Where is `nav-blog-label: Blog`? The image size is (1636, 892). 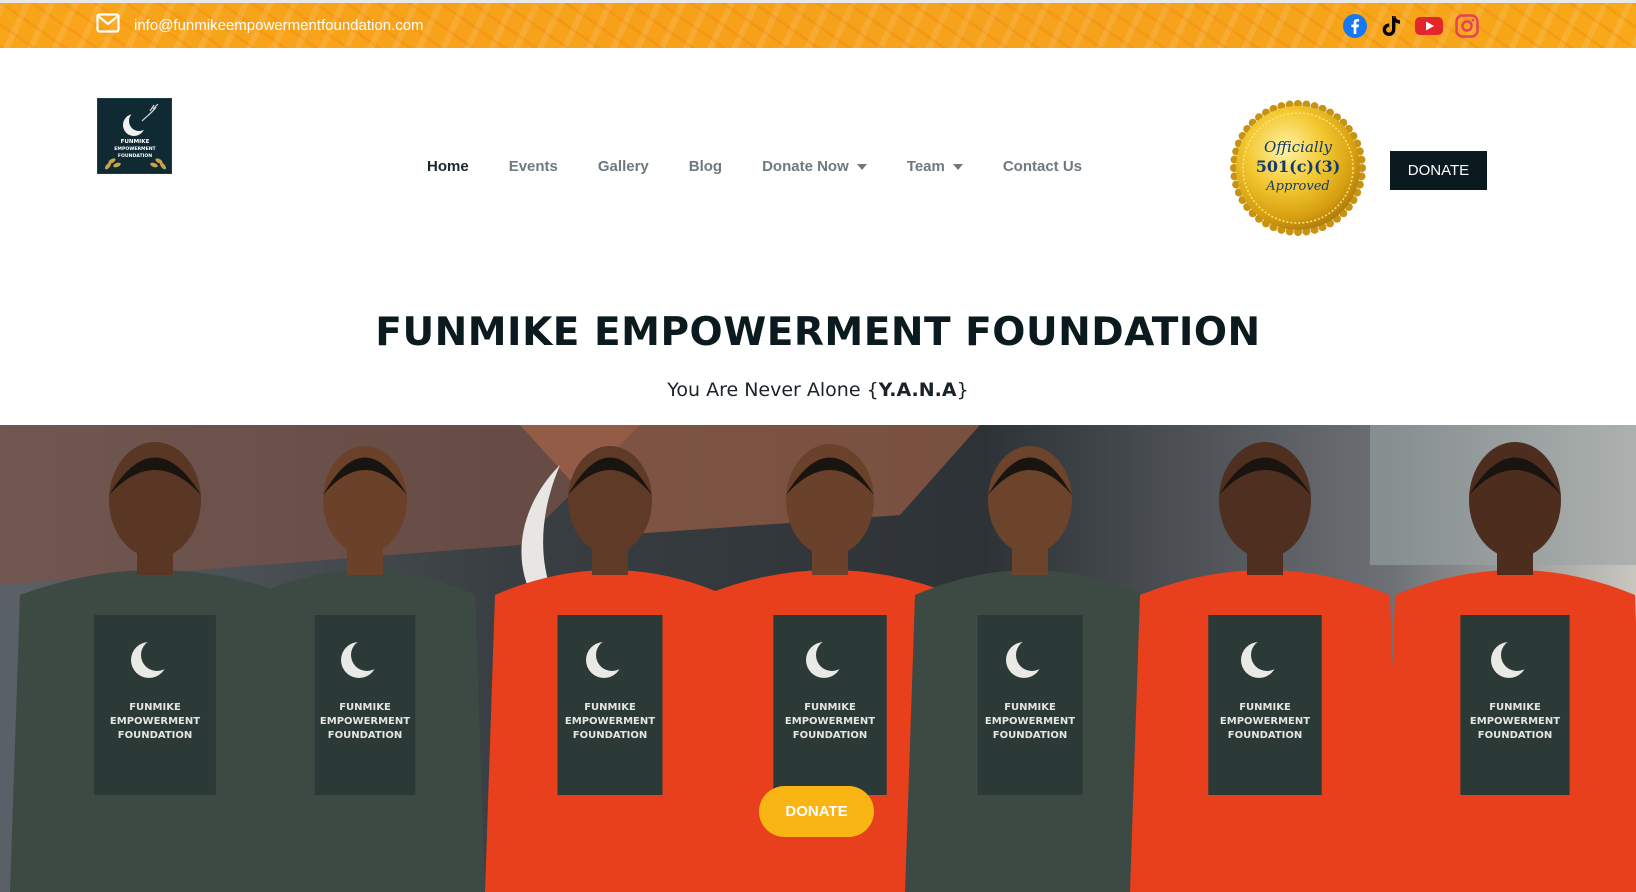 nav-blog-label: Blog is located at coordinates (705, 166).